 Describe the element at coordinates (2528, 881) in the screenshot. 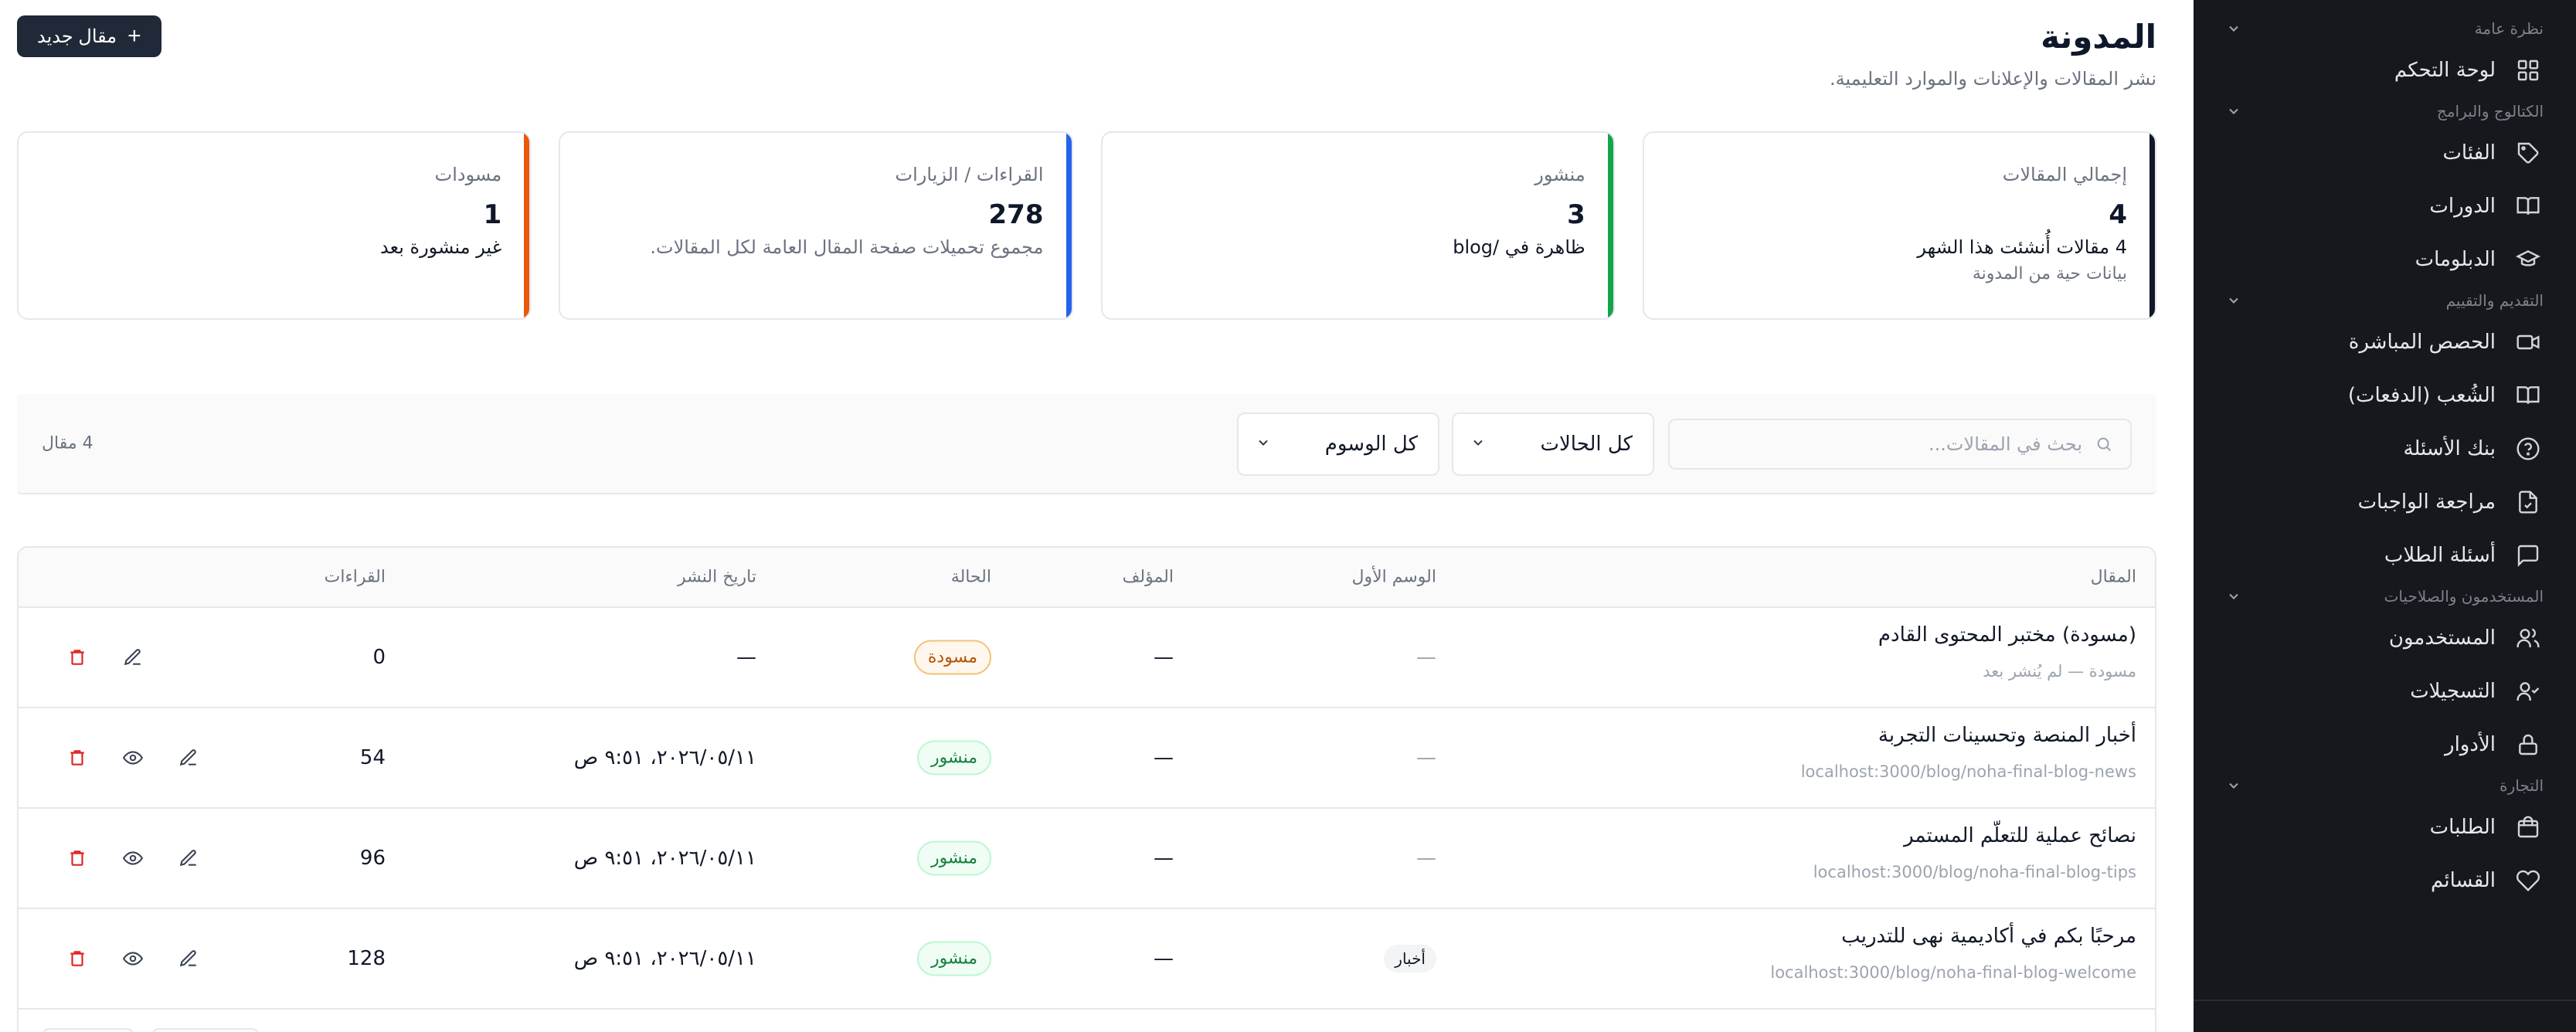

I see `heart-icon` at that location.